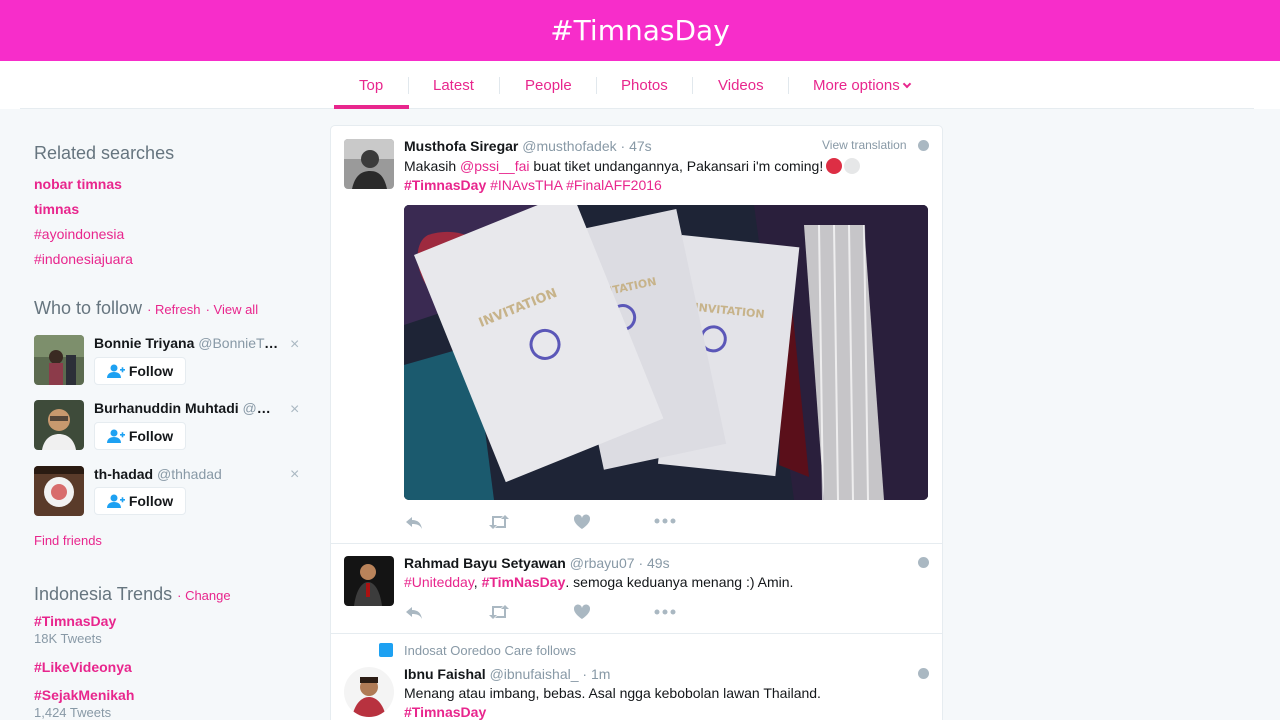  I want to click on mention-link: @pssi__fai, so click(494, 166).